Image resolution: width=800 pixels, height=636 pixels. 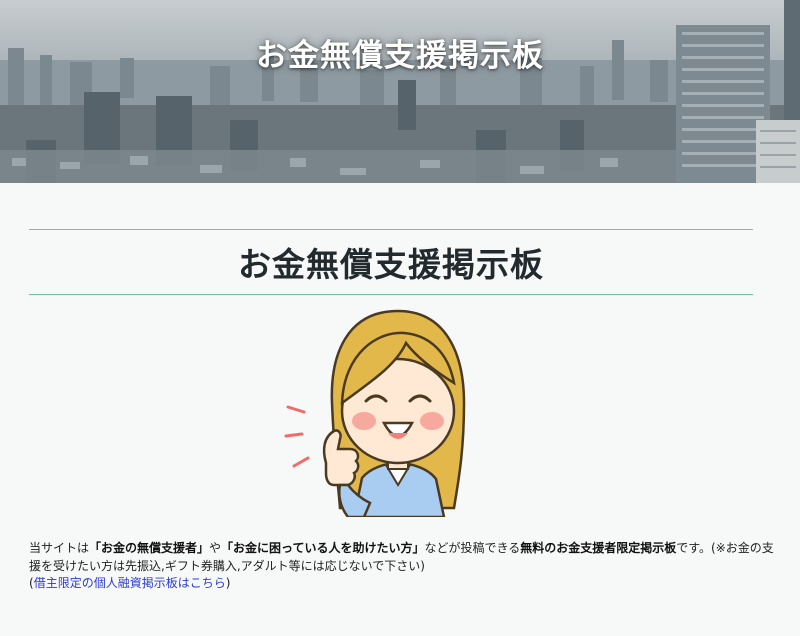 What do you see at coordinates (59, 548) in the screenshot?
I see `intro-prefix: 当サイトは` at bounding box center [59, 548].